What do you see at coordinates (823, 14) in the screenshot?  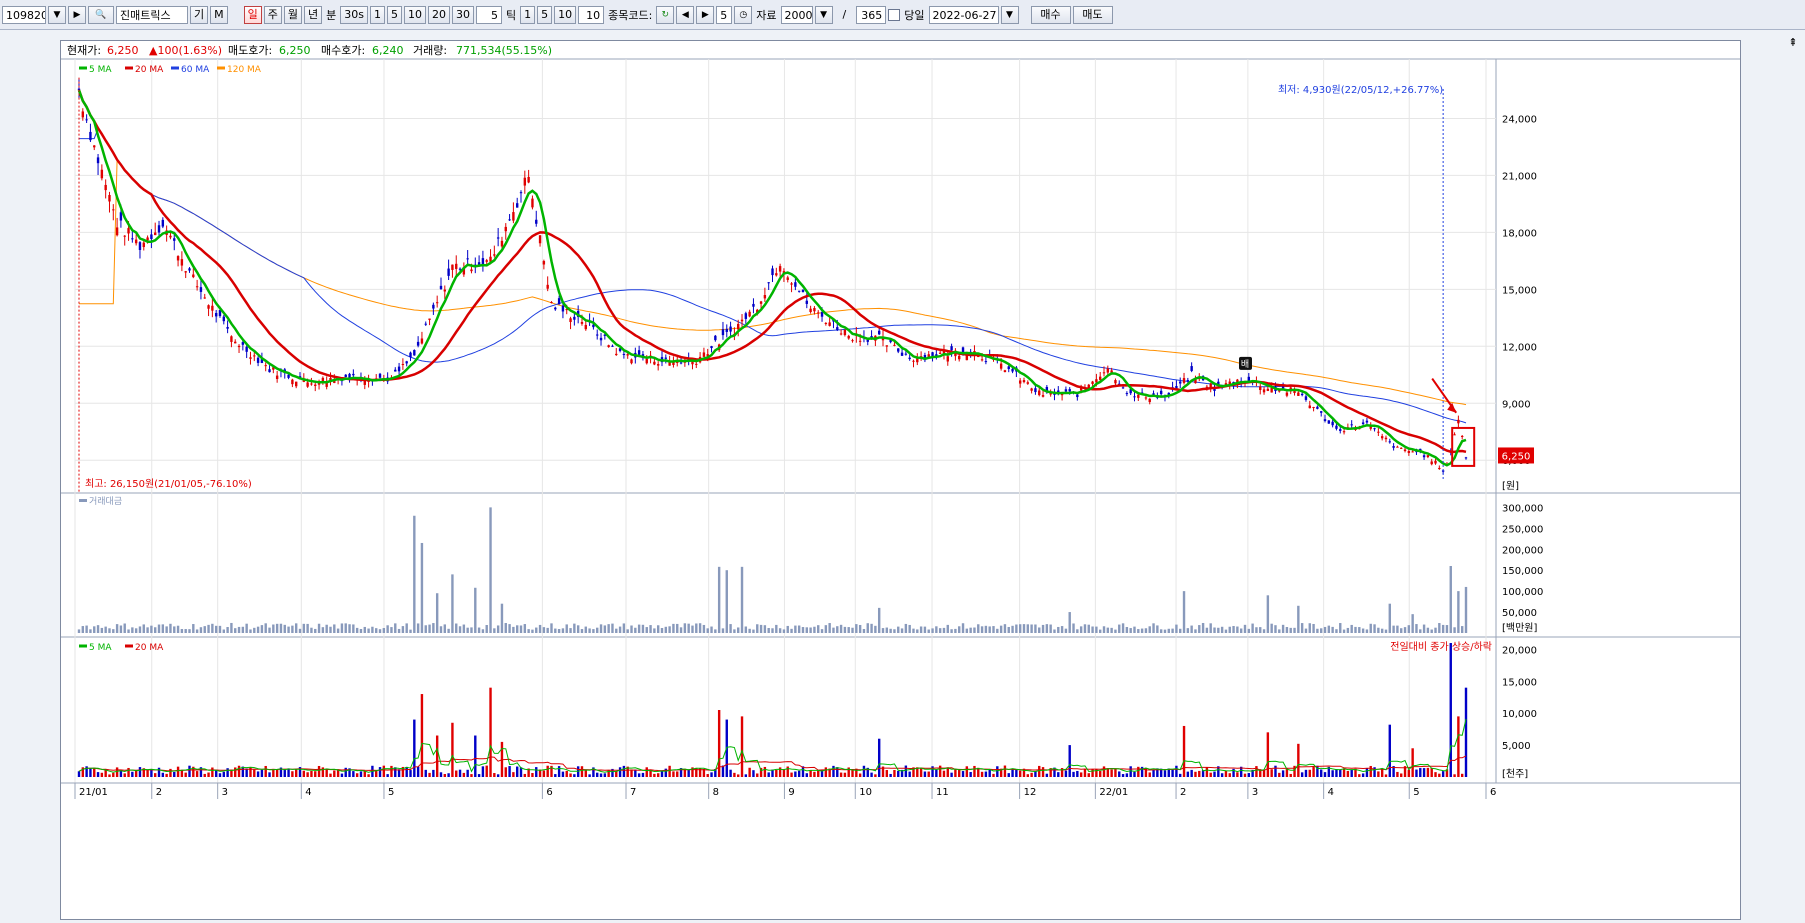 I see `chevron-down-icon: ▼` at bounding box center [823, 14].